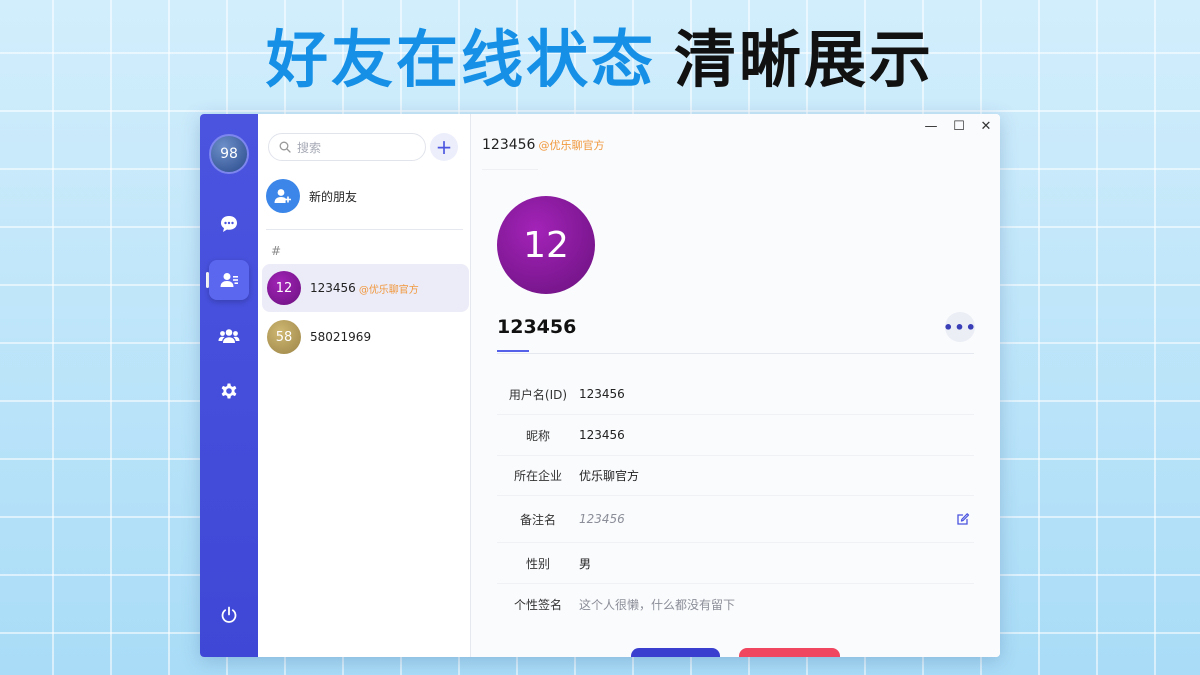 This screenshot has width=1200, height=675. What do you see at coordinates (735, 394) in the screenshot?
I see `info-row-id: 用户名(ID) 123456` at bounding box center [735, 394].